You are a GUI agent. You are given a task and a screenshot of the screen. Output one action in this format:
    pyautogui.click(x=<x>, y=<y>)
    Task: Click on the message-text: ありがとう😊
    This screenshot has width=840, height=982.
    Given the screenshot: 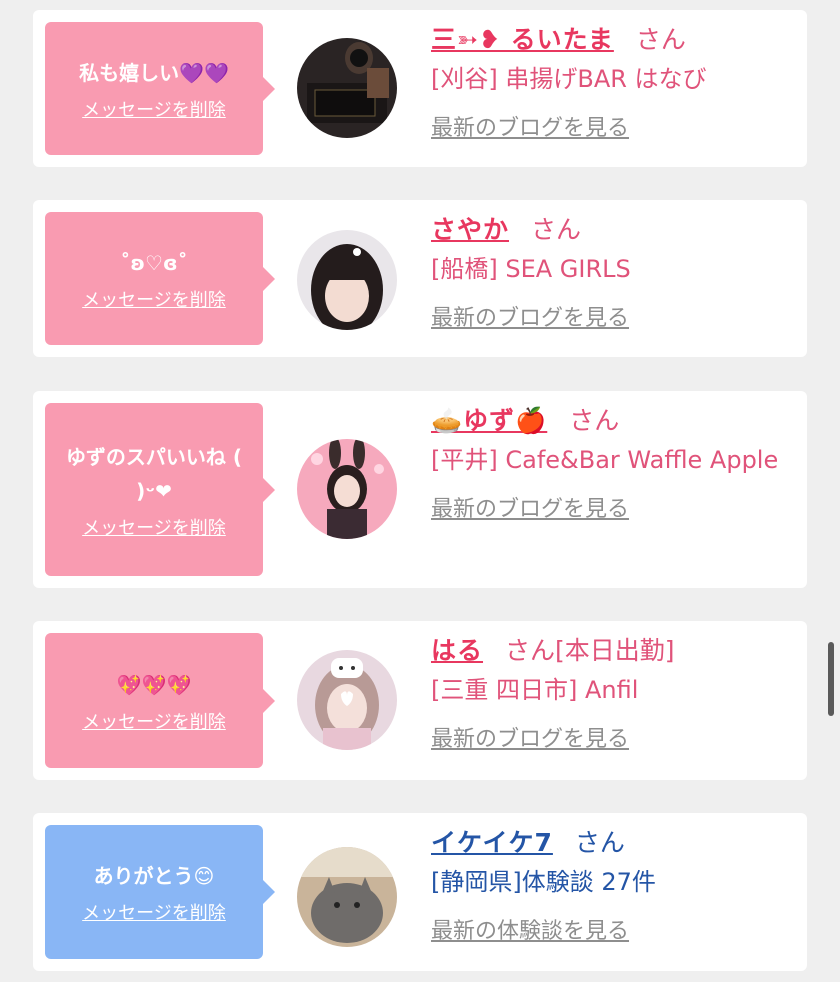 What is the action you would take?
    pyautogui.click(x=154, y=876)
    